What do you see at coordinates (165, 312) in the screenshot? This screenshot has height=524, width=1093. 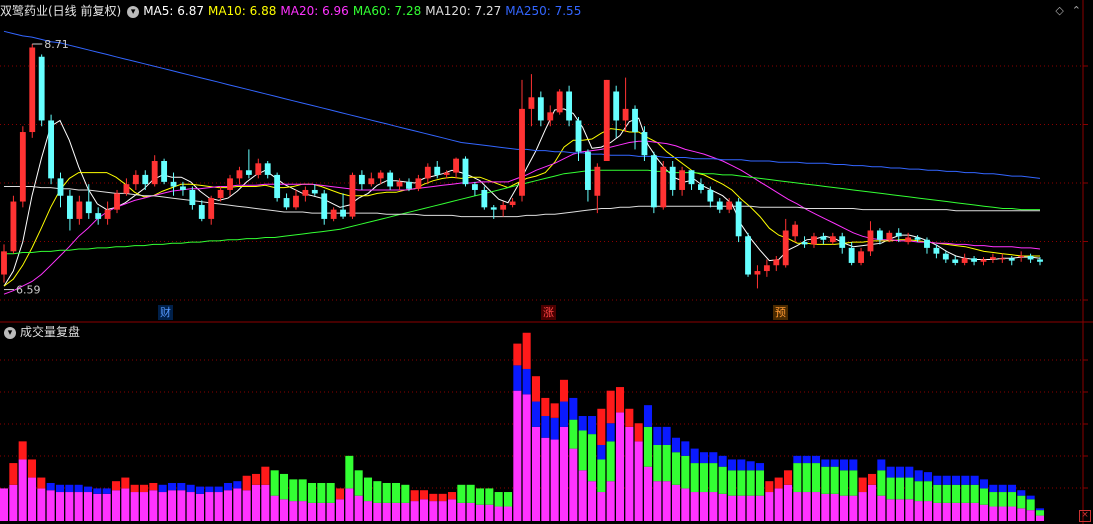 I see `event-marker-finance: 财` at bounding box center [165, 312].